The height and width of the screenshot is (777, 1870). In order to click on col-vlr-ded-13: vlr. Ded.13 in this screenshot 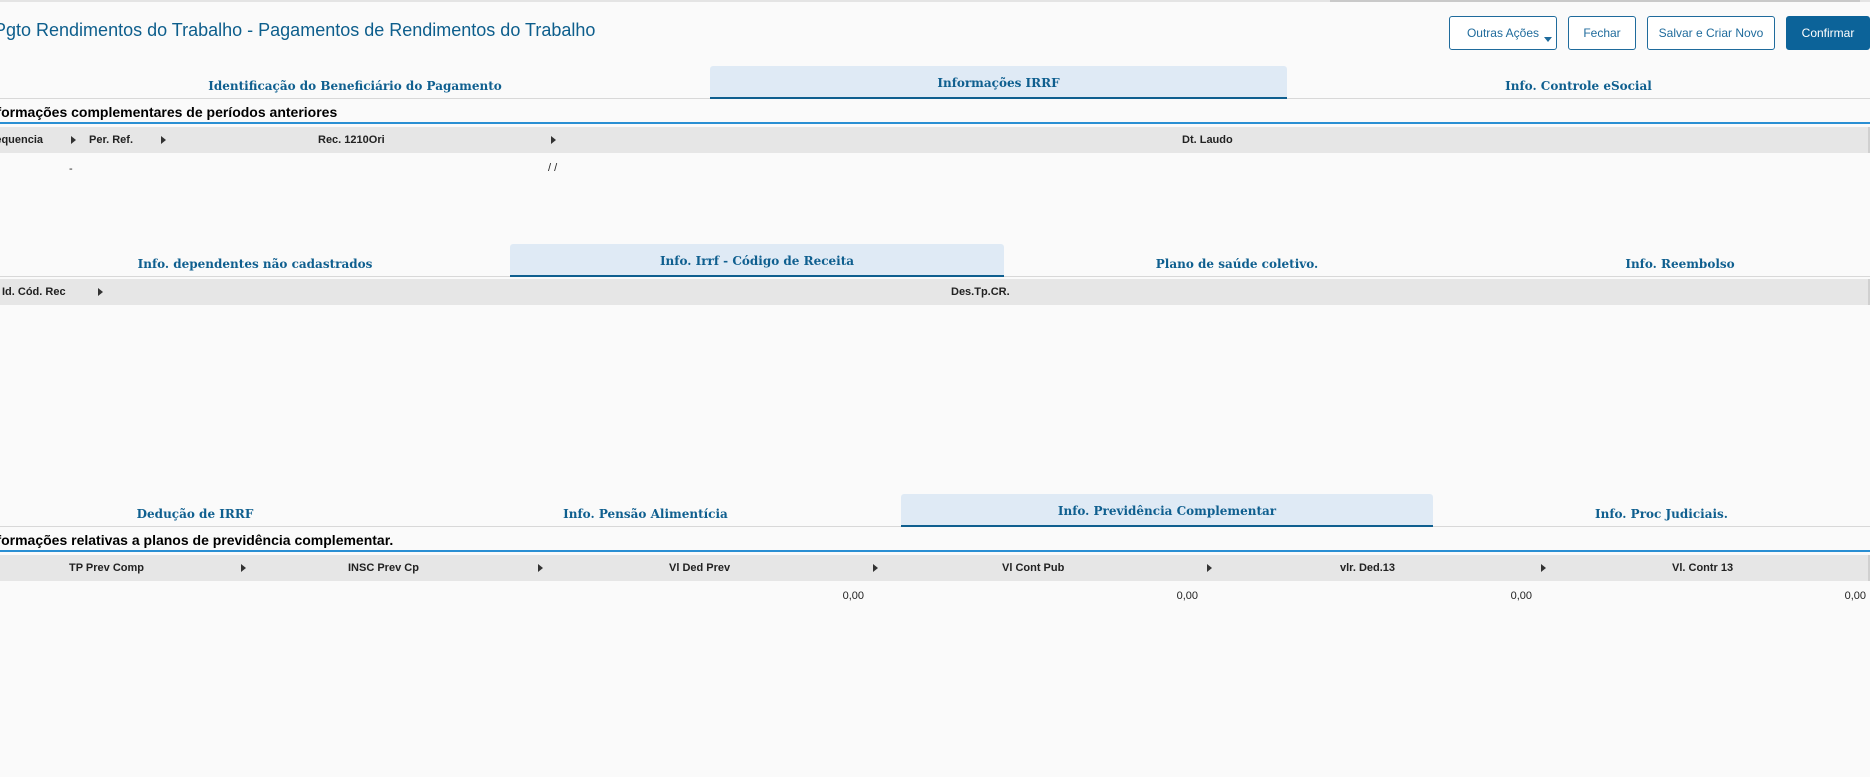, I will do `click(1367, 568)`.